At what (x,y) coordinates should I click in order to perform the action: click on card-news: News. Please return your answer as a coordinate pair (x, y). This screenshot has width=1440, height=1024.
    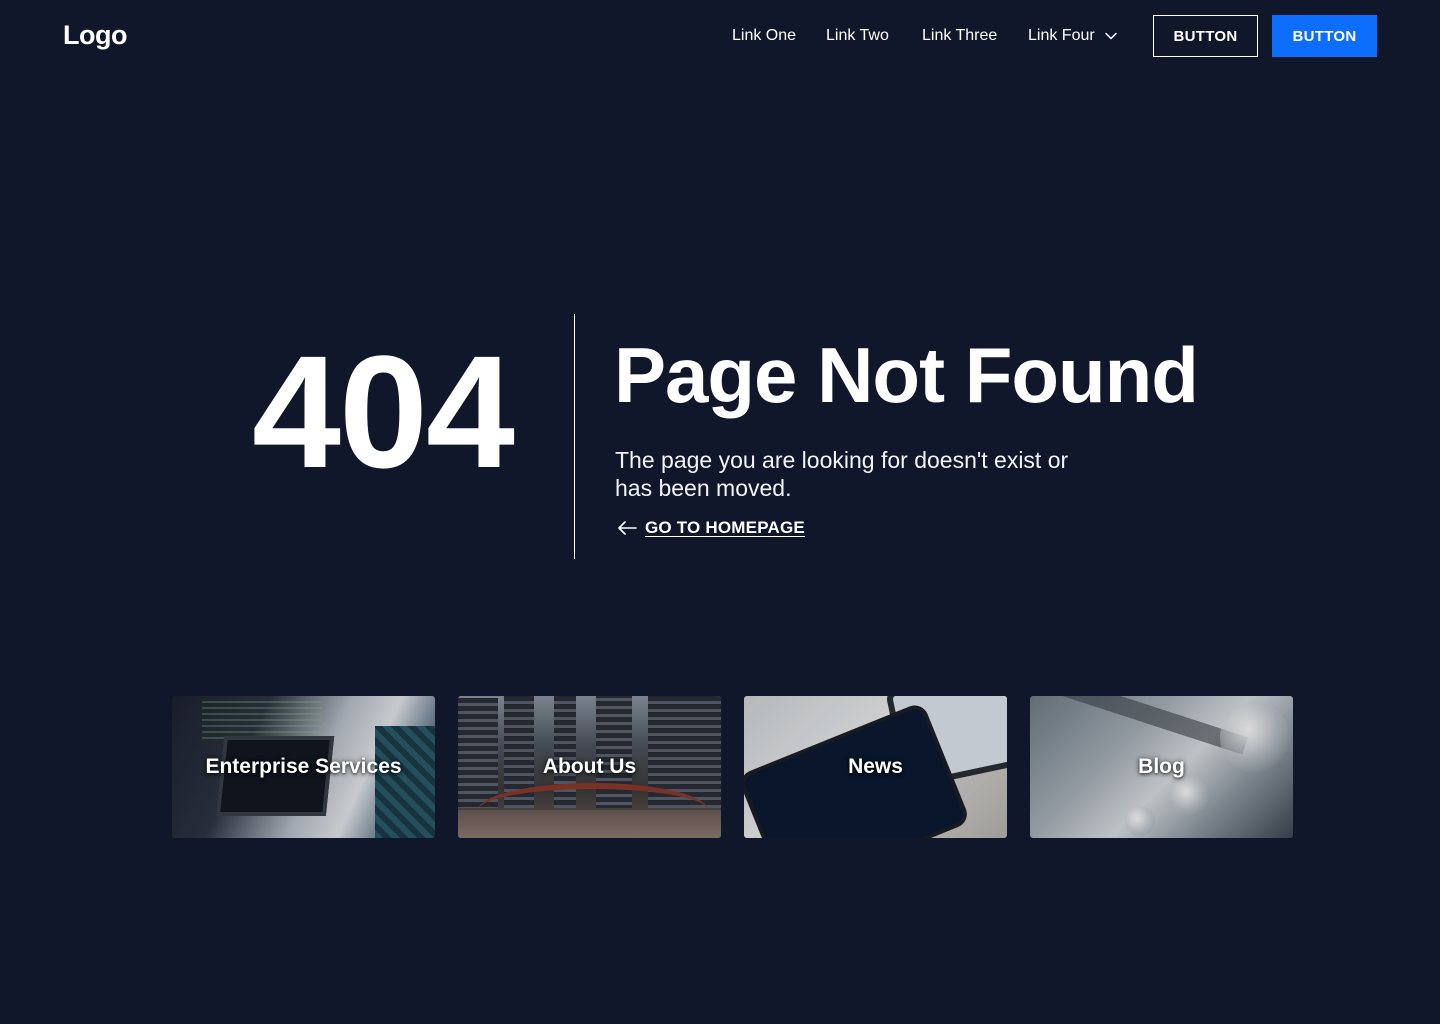
    Looking at the image, I should click on (875, 767).